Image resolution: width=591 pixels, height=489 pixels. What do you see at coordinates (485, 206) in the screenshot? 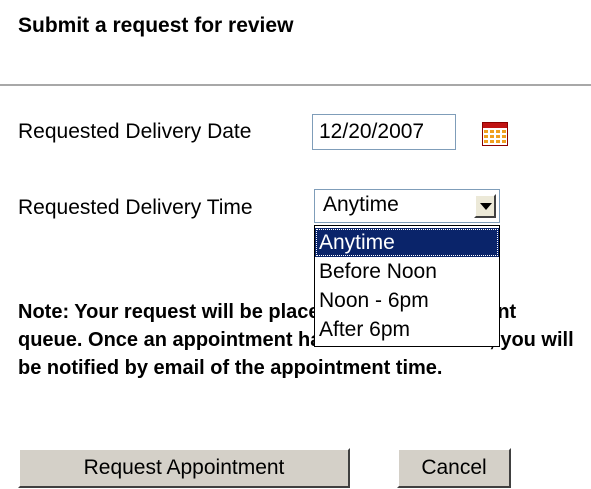
I see `chevron-down-icon` at bounding box center [485, 206].